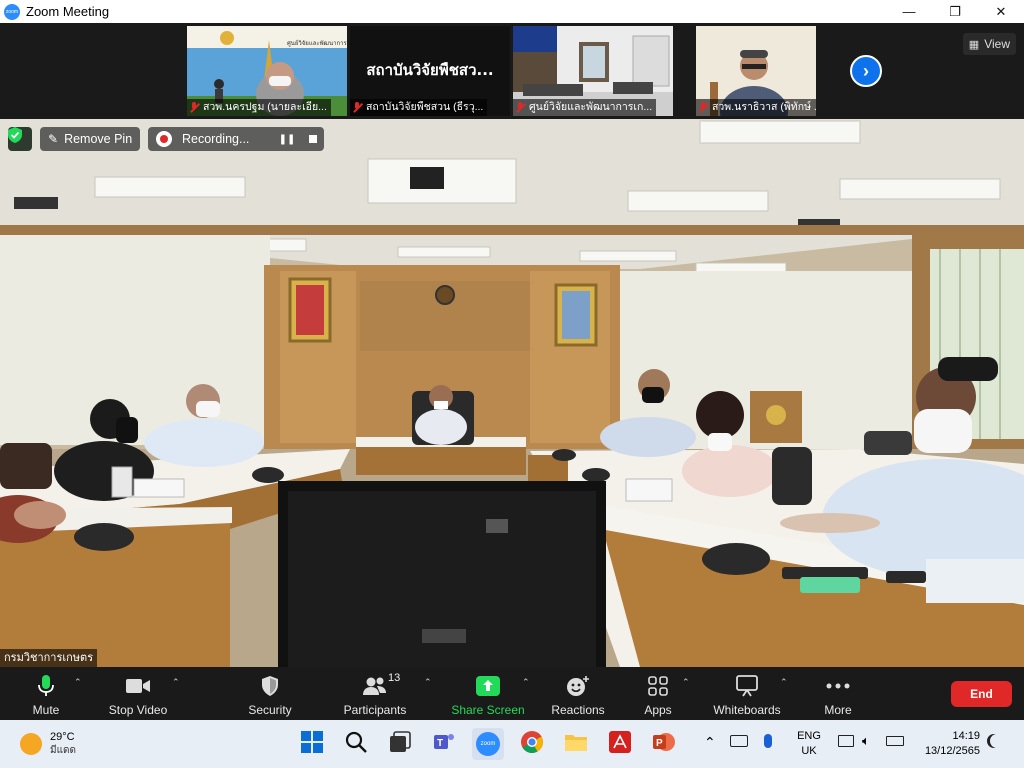 The image size is (1024, 768). I want to click on security-button: Security, so click(270, 694).